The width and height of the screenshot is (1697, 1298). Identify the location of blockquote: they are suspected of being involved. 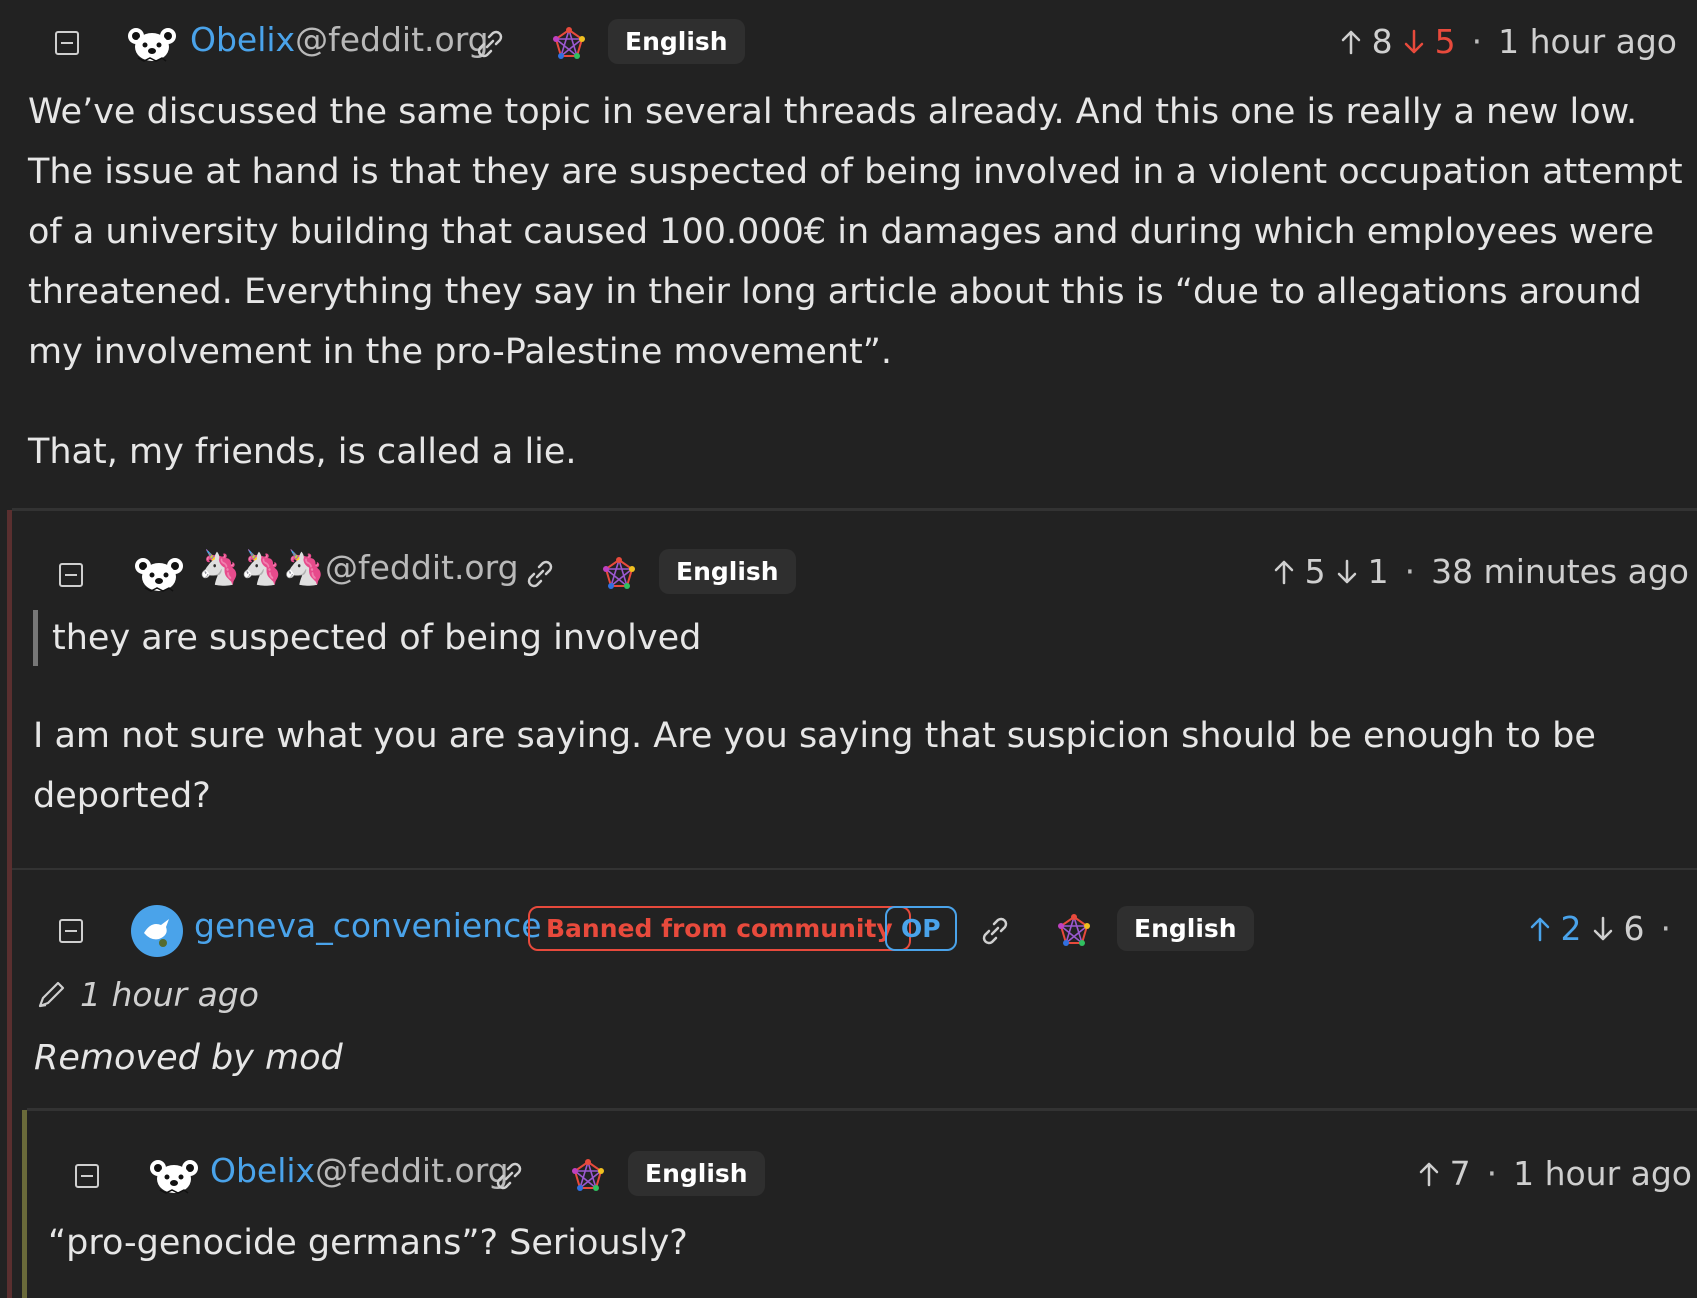
(853, 638).